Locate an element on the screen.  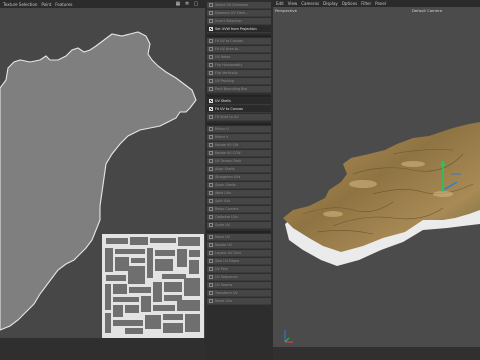
uv-command-item: Align Shells is located at coordinates (239, 169).